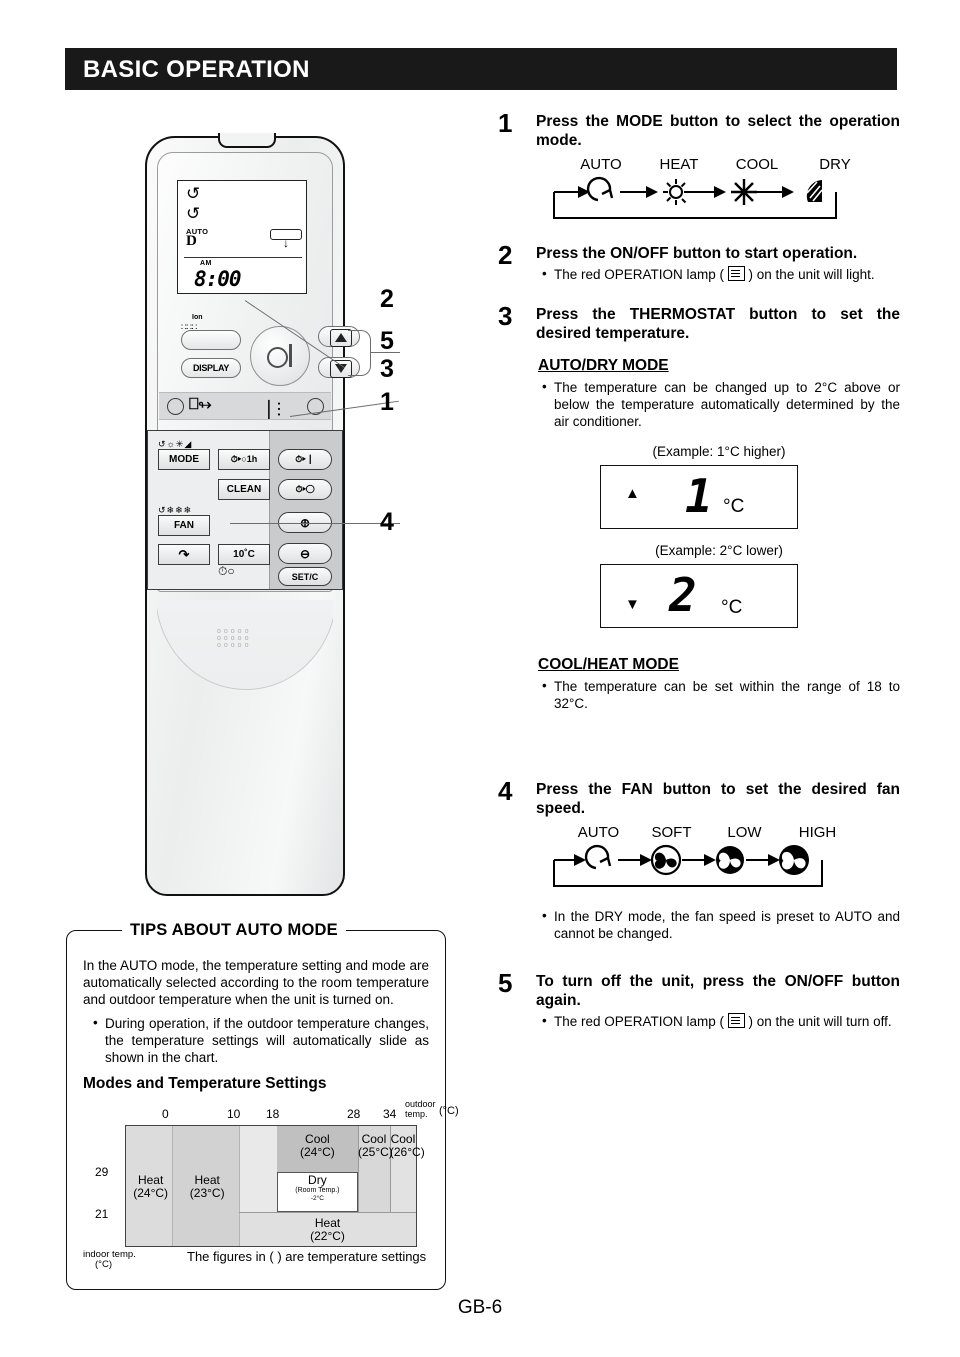 Image resolution: width=960 pixels, height=1357 pixels. What do you see at coordinates (719, 550) in the screenshot?
I see `example-low-label: (Example: 2°C lower)` at bounding box center [719, 550].